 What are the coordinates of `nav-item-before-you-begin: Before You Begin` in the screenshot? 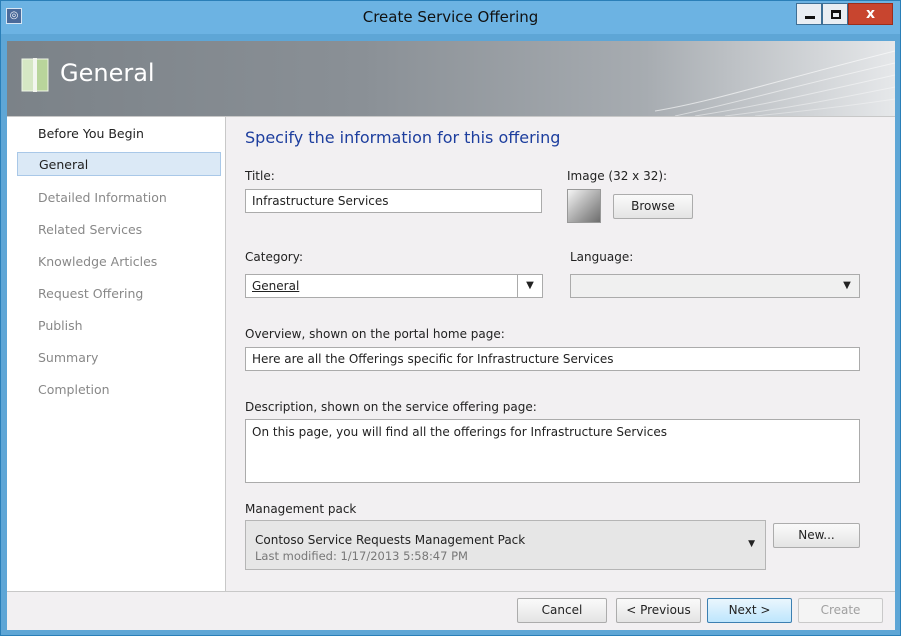 It's located at (119, 134).